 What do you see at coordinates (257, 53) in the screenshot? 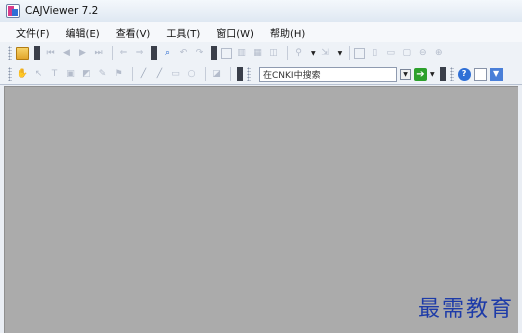
I see `facing-pages-icon: ▦` at bounding box center [257, 53].